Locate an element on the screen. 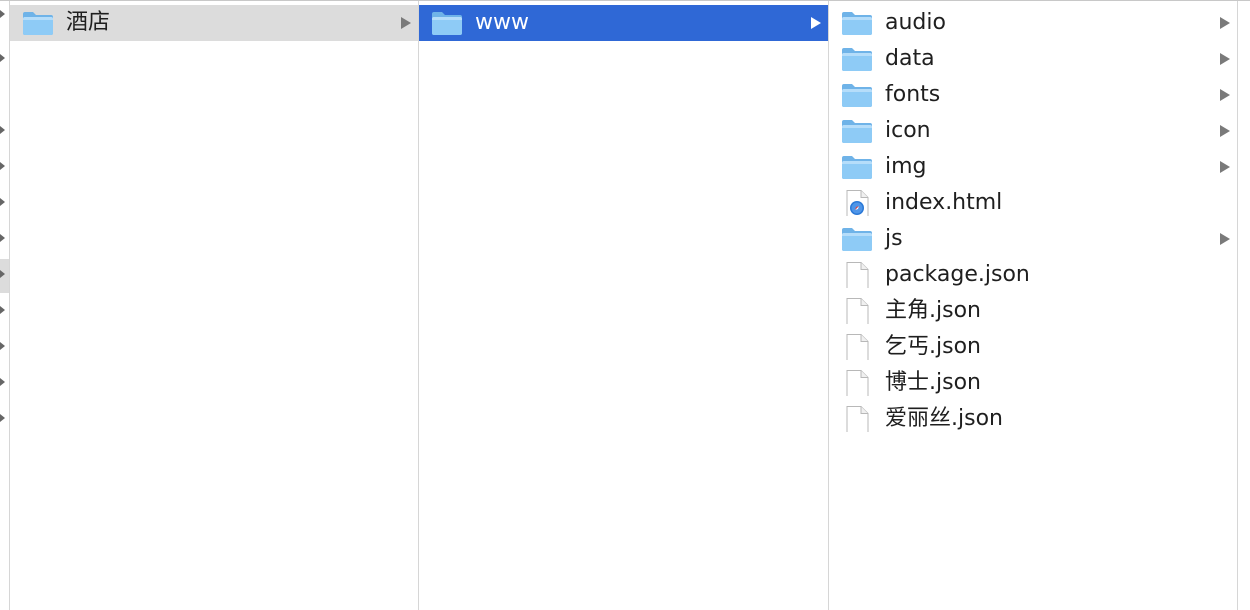  item-name: fonts is located at coordinates (913, 94).